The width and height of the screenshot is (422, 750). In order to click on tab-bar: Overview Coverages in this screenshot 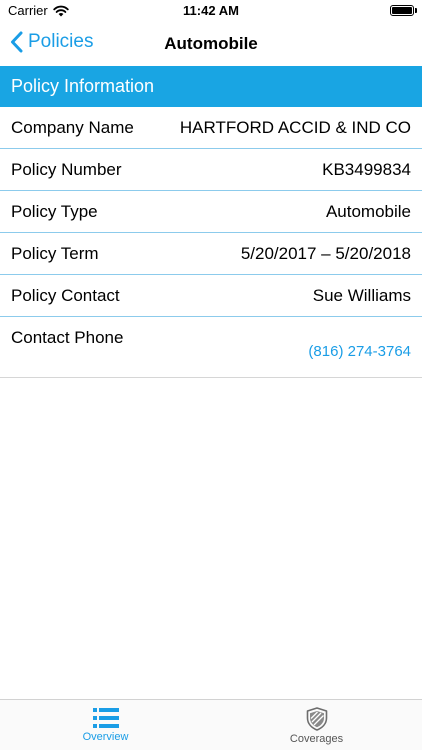, I will do `click(211, 724)`.